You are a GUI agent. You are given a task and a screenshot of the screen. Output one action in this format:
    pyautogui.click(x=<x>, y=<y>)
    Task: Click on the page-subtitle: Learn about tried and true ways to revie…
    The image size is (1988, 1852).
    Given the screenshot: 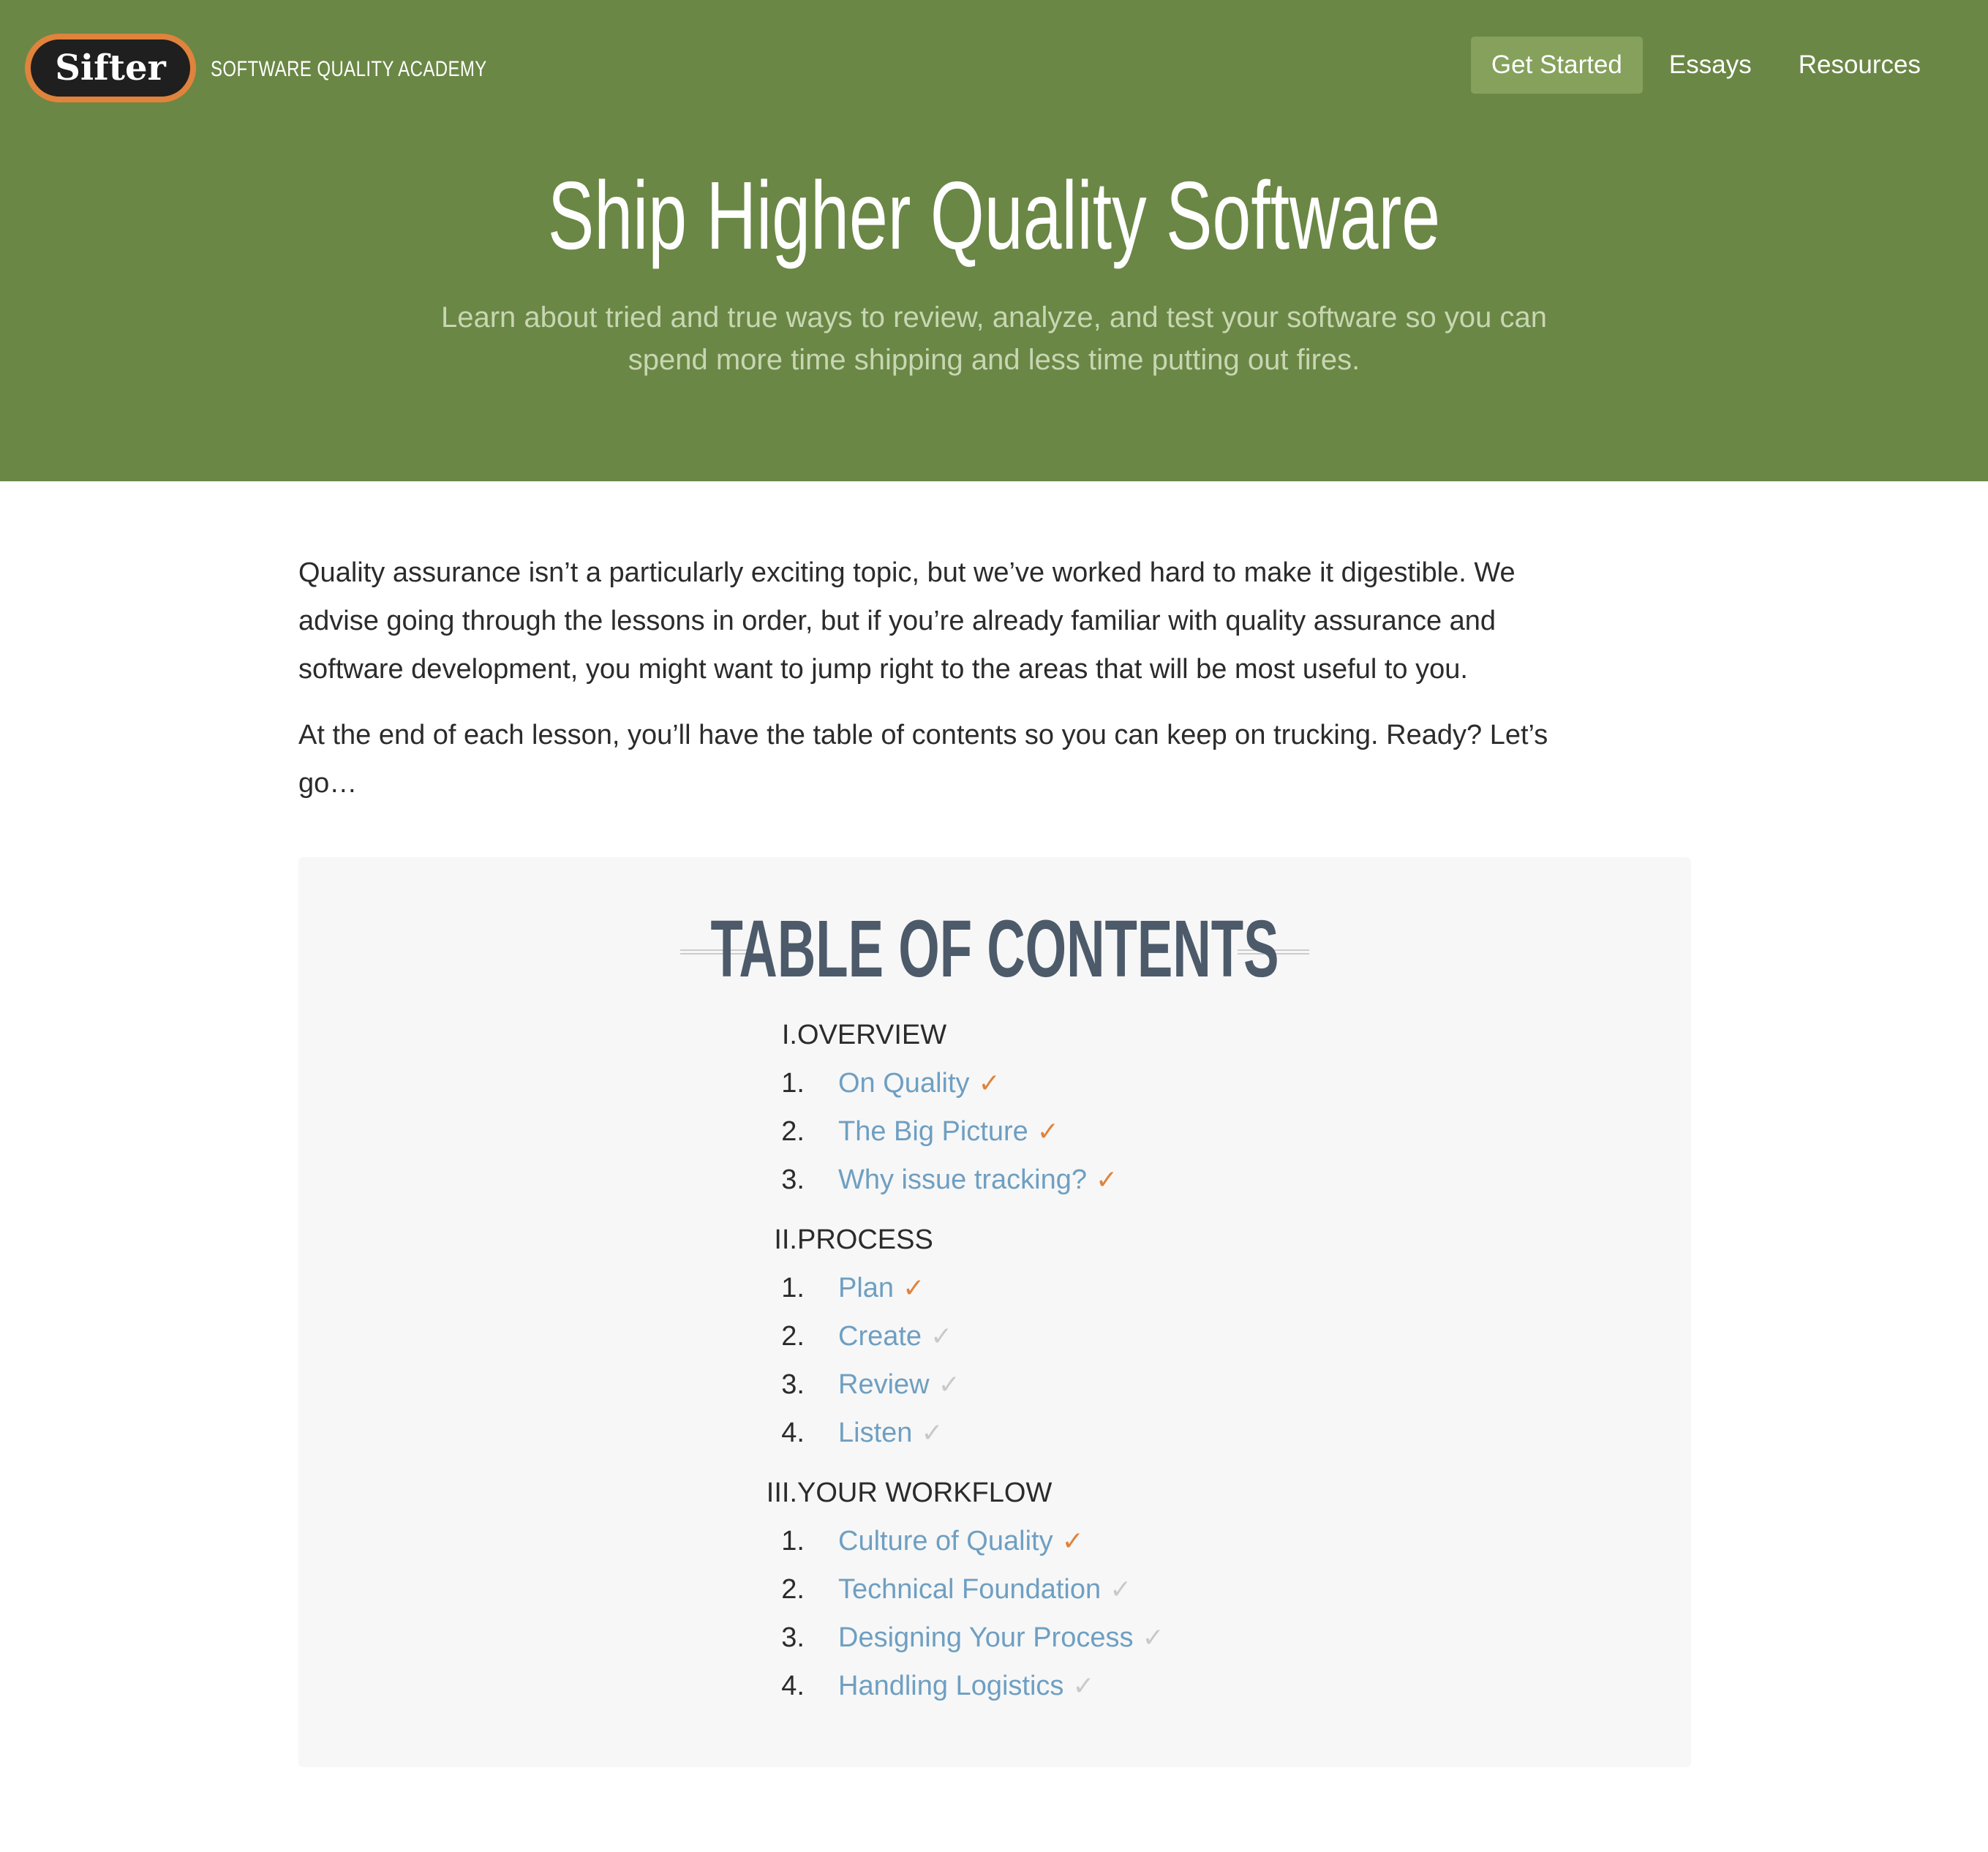 What is the action you would take?
    pyautogui.click(x=994, y=338)
    